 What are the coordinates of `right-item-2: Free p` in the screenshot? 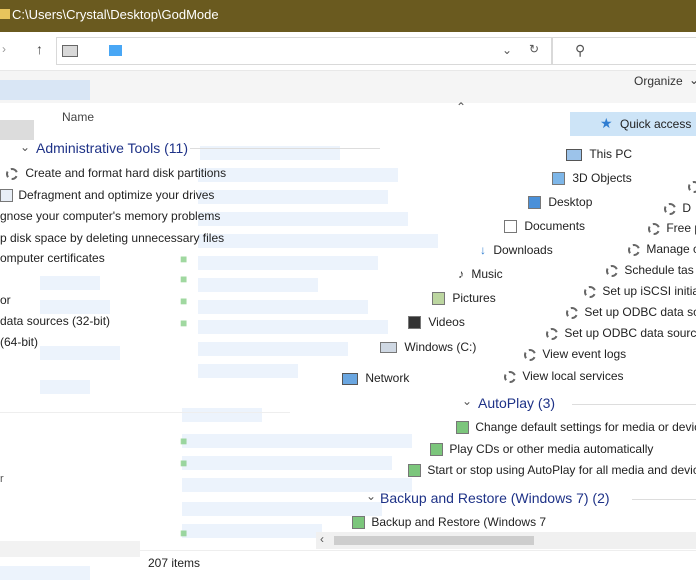 It's located at (672, 228).